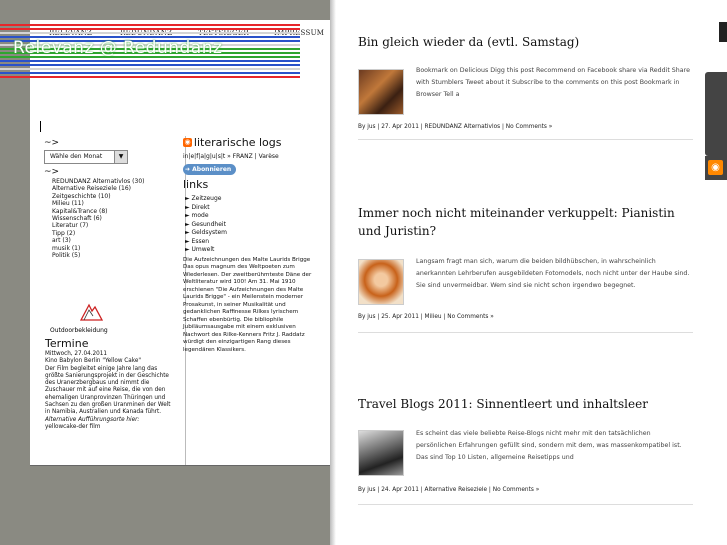 This screenshot has width=727, height=545. What do you see at coordinates (716, 114) in the screenshot?
I see `follow-button: ◄follow` at bounding box center [716, 114].